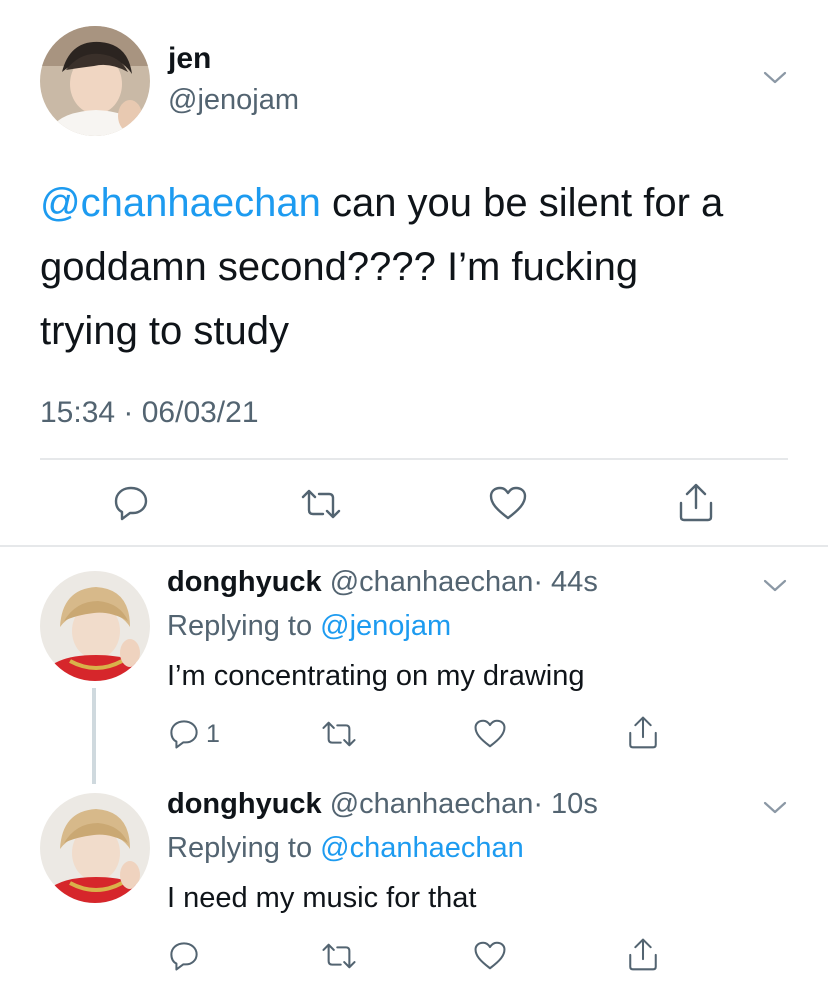 The image size is (828, 991). What do you see at coordinates (94, 736) in the screenshot?
I see `thread-line` at bounding box center [94, 736].